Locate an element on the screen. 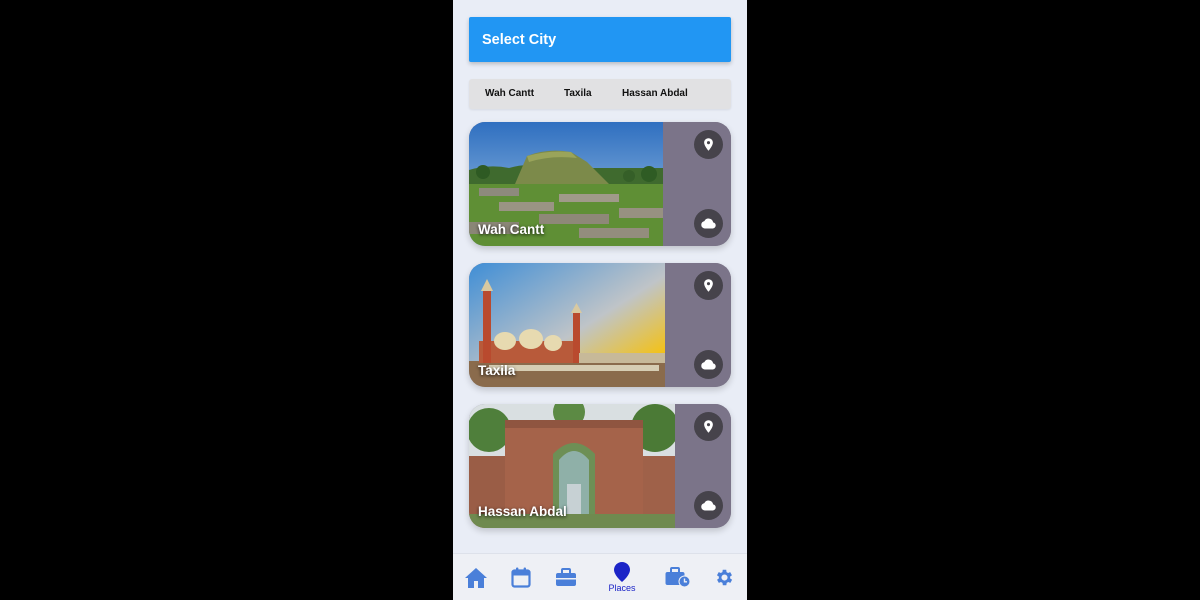 This screenshot has width=1200, height=600. briefcase-clock-icon is located at coordinates (678, 577).